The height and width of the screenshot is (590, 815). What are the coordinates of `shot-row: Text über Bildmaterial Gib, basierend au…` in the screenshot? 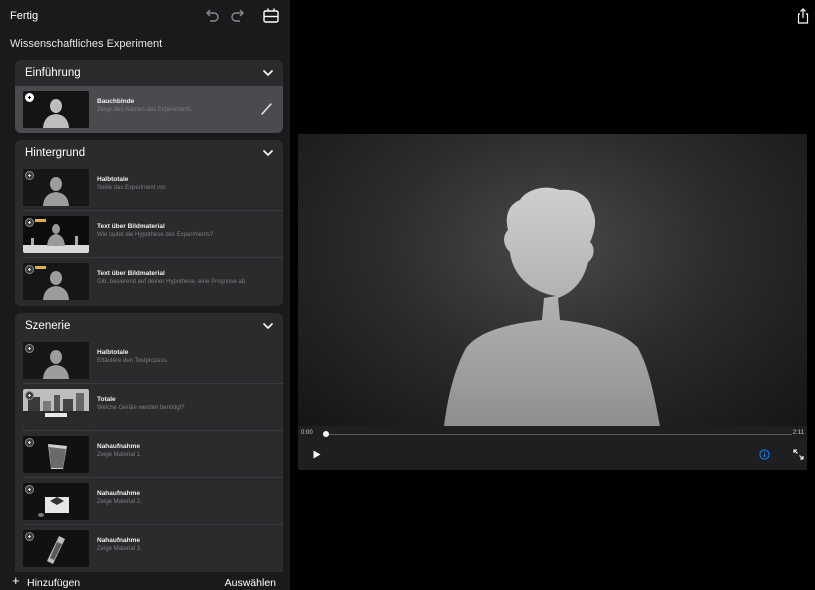 It's located at (149, 281).